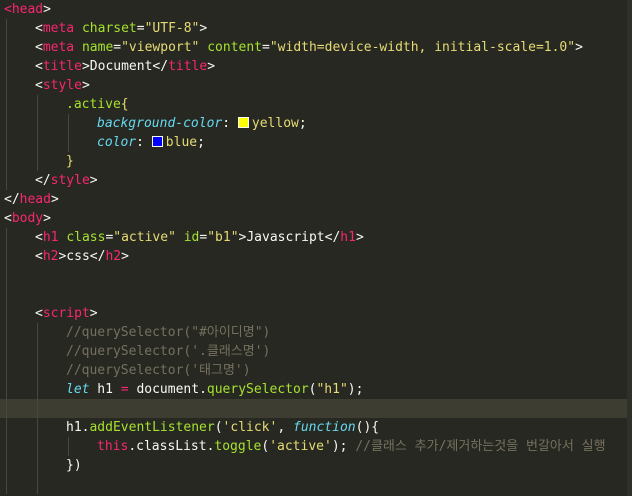  What do you see at coordinates (78, 427) in the screenshot?
I see `token-plain: h1.` at bounding box center [78, 427].